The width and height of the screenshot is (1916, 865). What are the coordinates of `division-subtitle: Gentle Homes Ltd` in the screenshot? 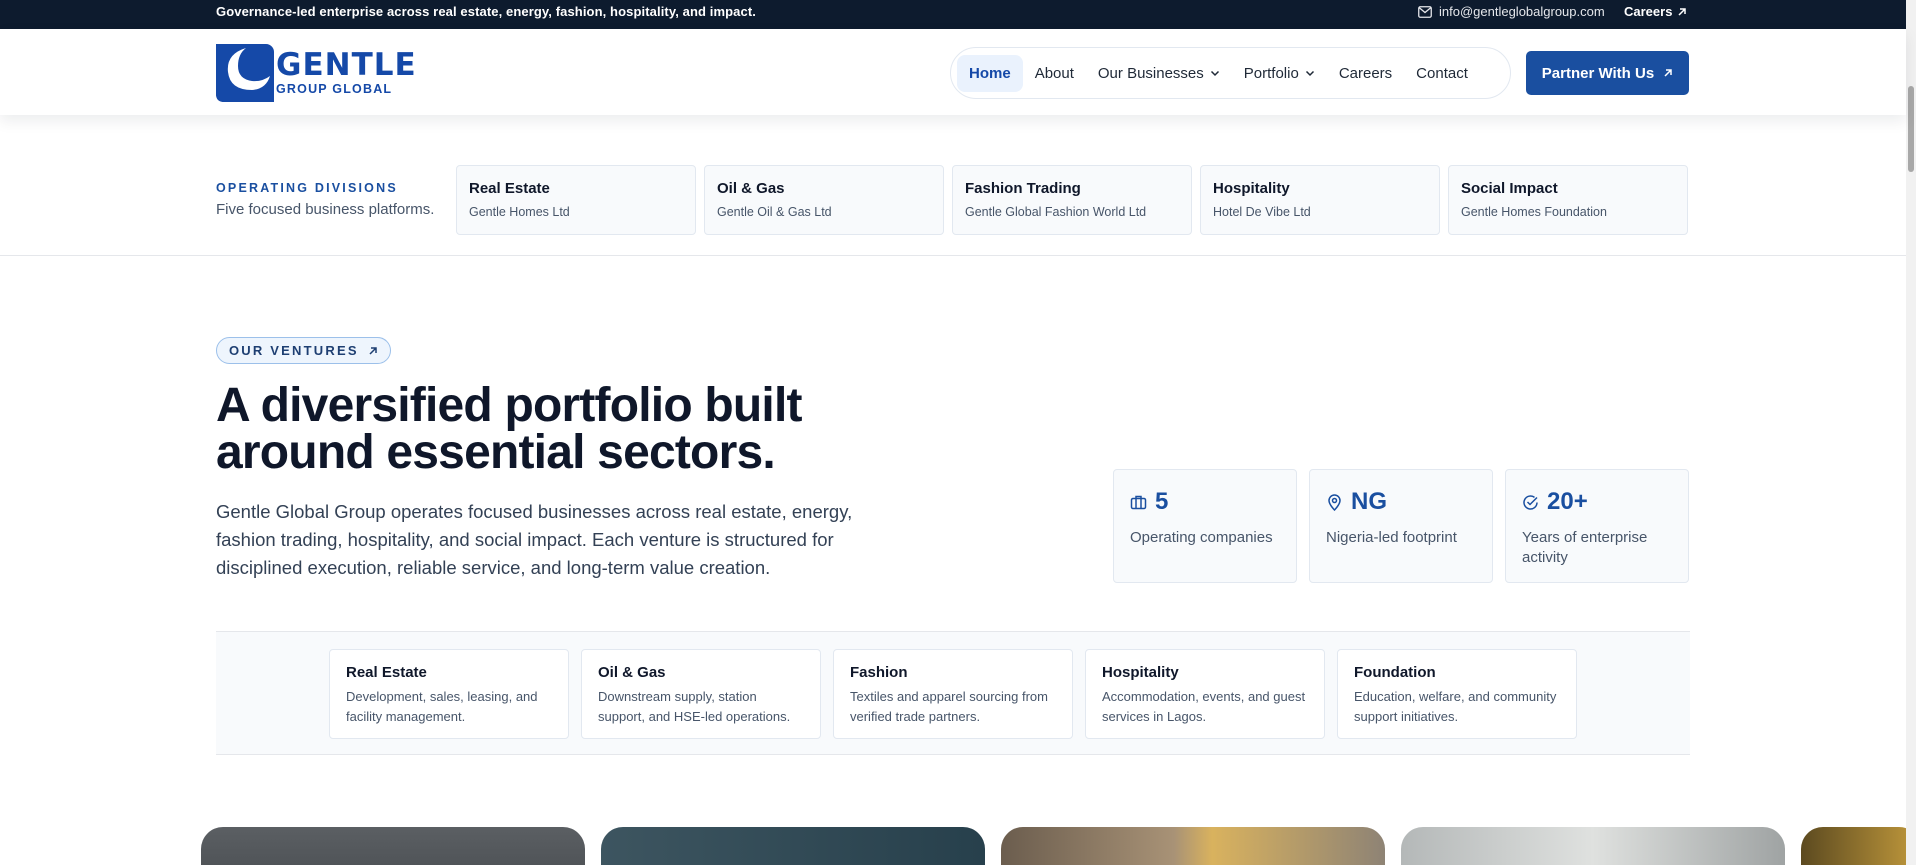 It's located at (519, 212).